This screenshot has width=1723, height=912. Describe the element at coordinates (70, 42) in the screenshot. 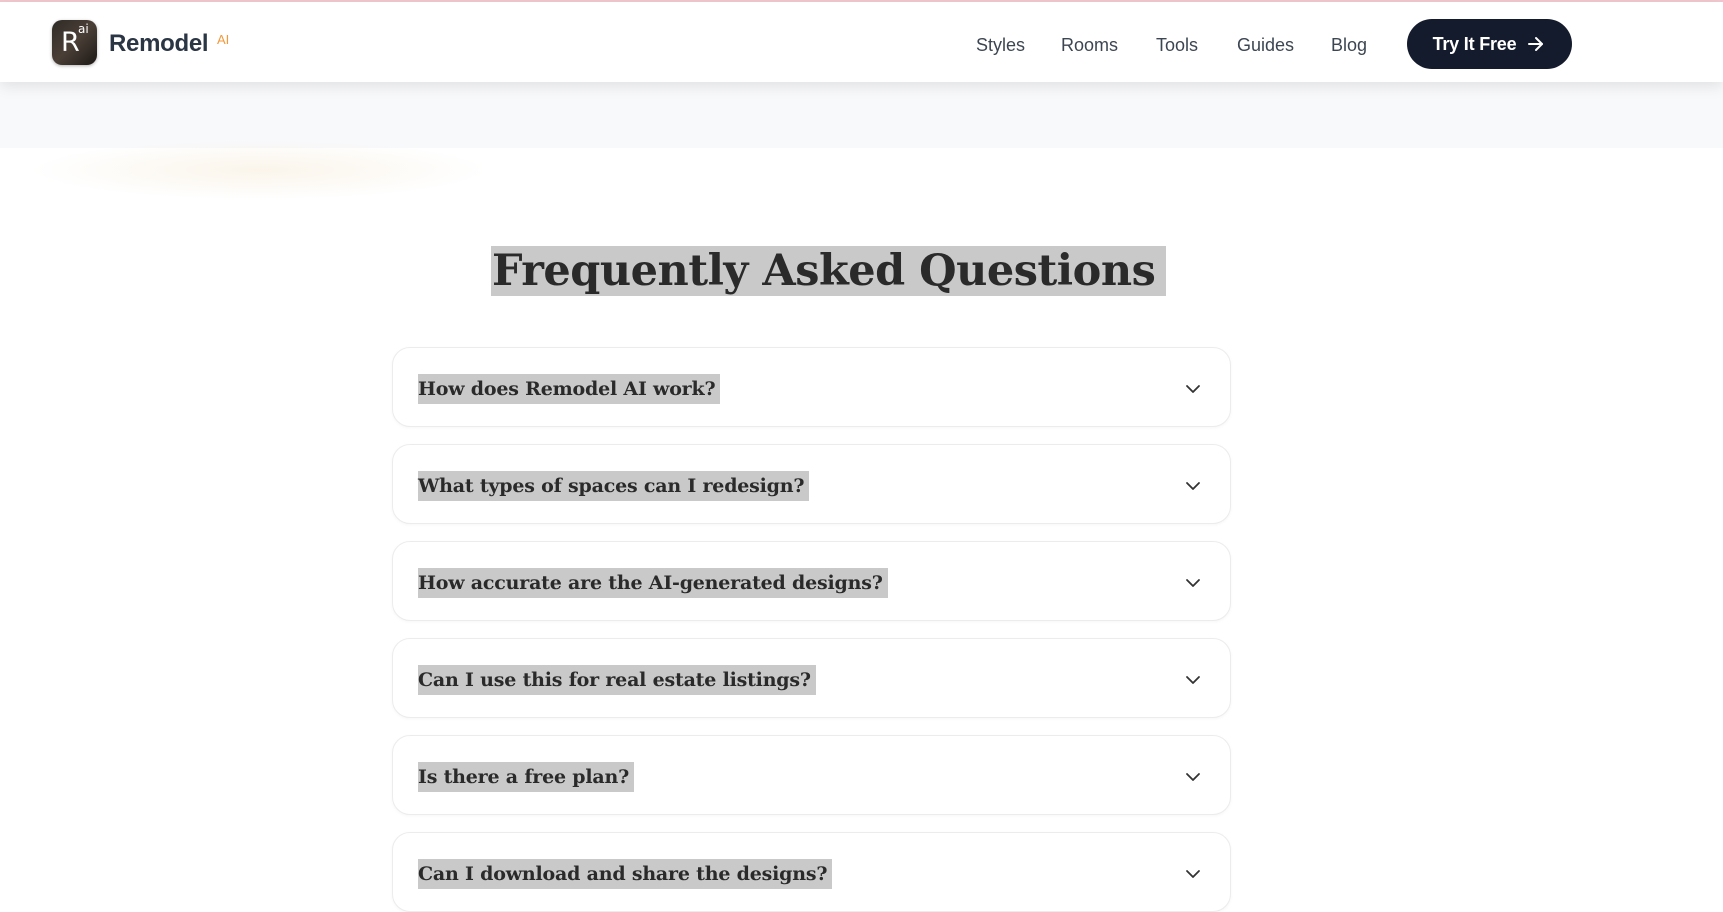

I see `logo-letter: R` at that location.